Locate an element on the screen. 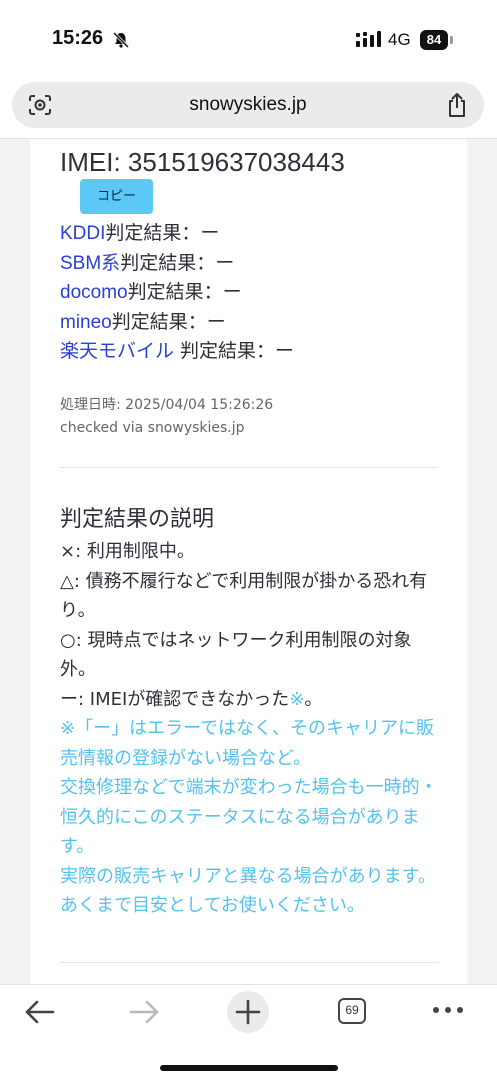  result-row-sbm: SBM系判定結果：ー is located at coordinates (177, 264).